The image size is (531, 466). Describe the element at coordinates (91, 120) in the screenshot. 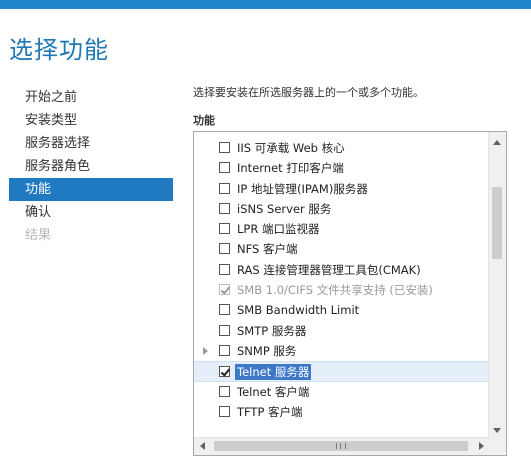

I see `nav-item-installation-type: 安装类型` at that location.